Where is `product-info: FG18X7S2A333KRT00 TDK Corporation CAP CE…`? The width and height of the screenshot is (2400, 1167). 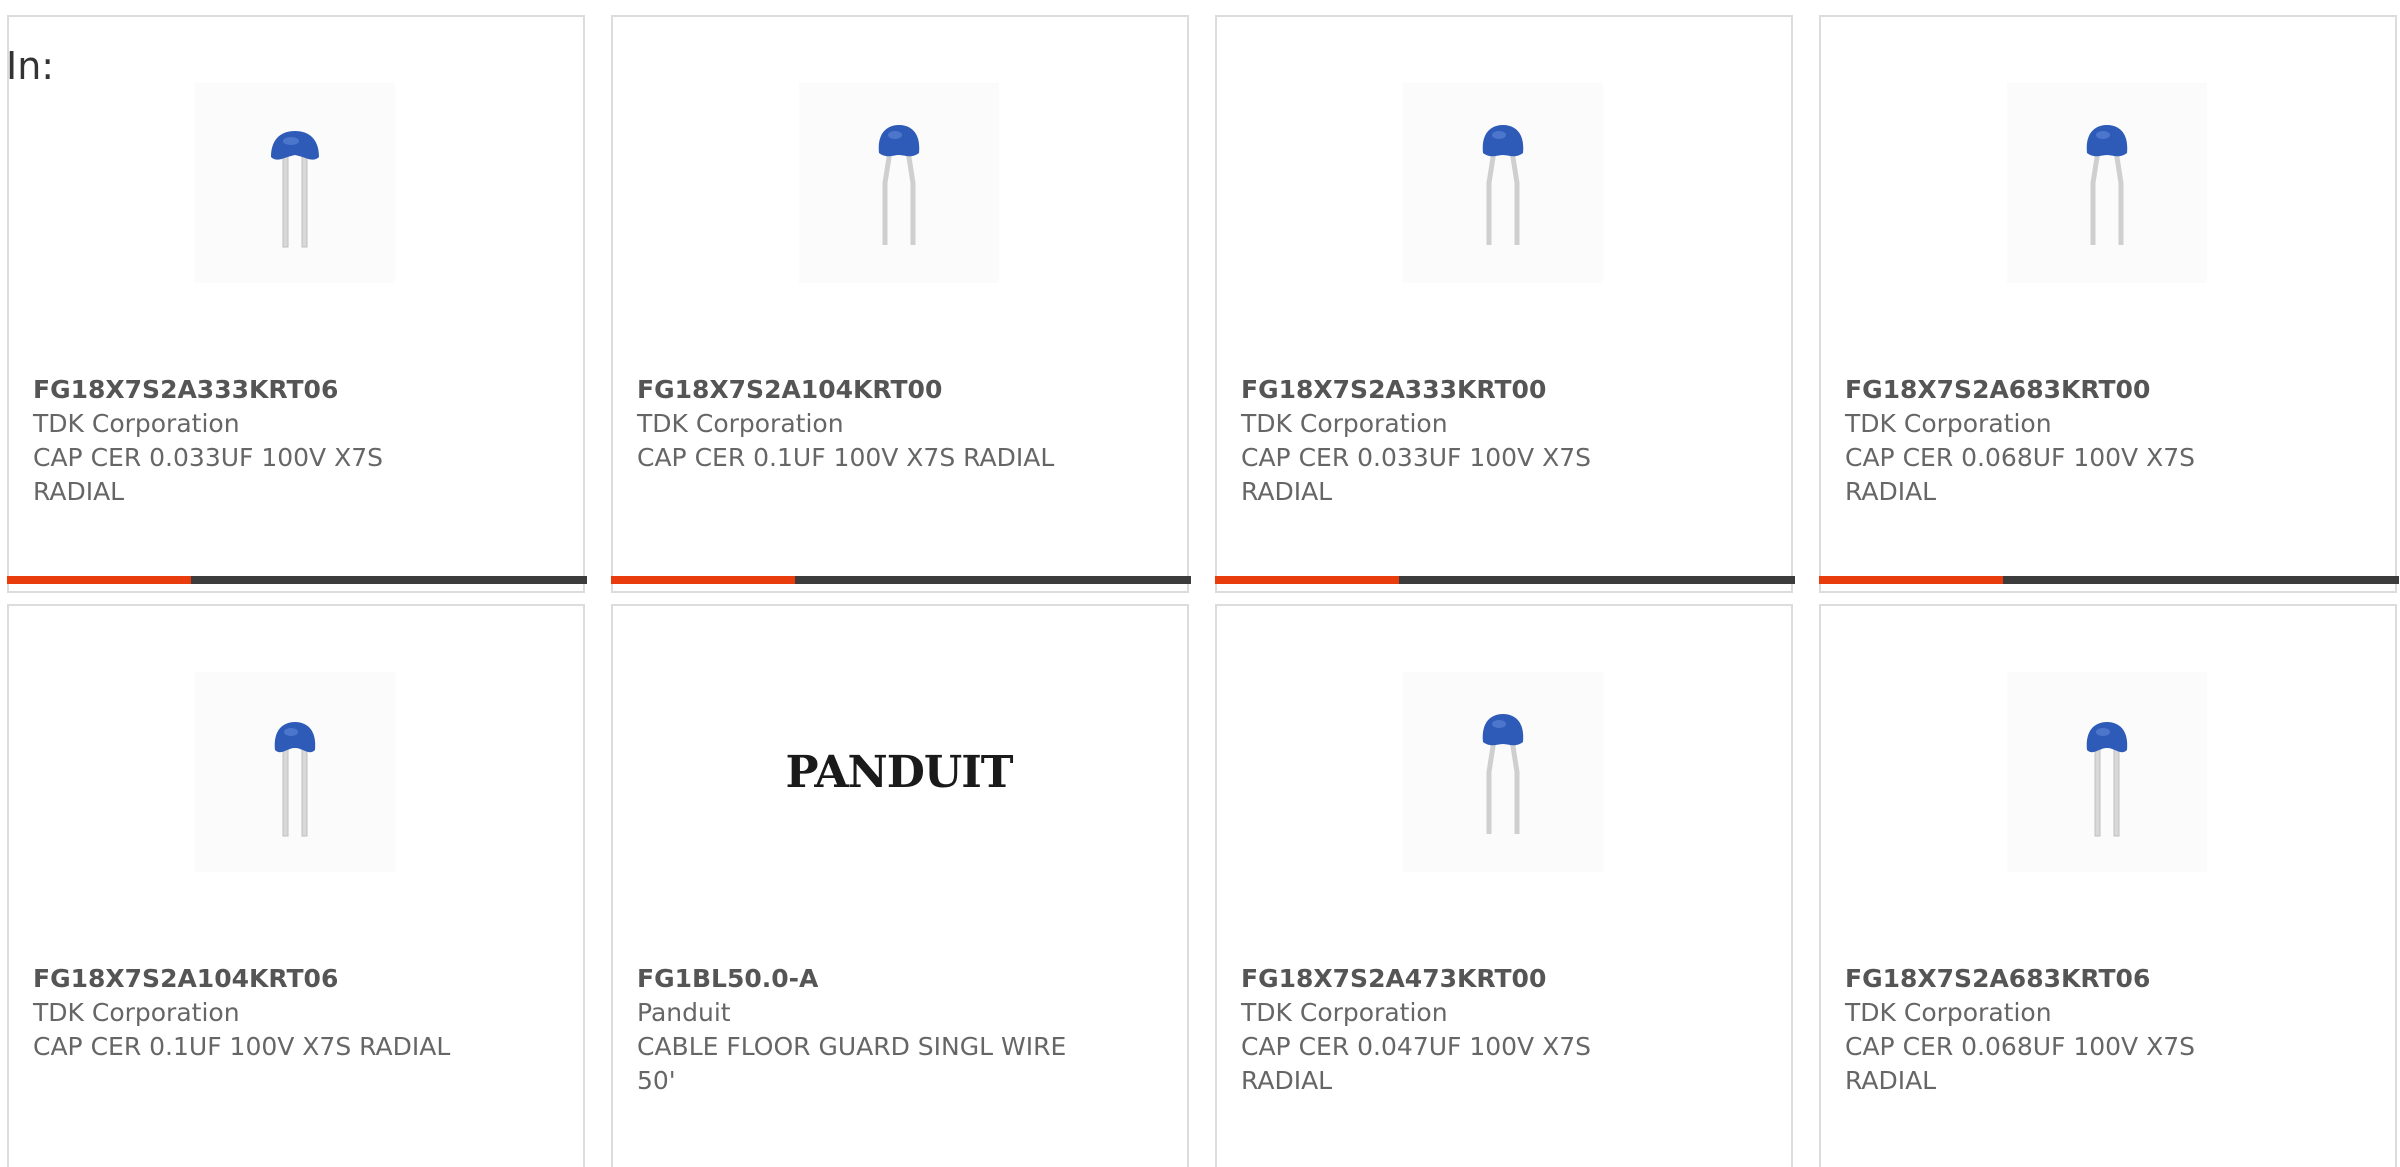 product-info: FG18X7S2A333KRT00 TDK Corporation CAP CE… is located at coordinates (1456, 441).